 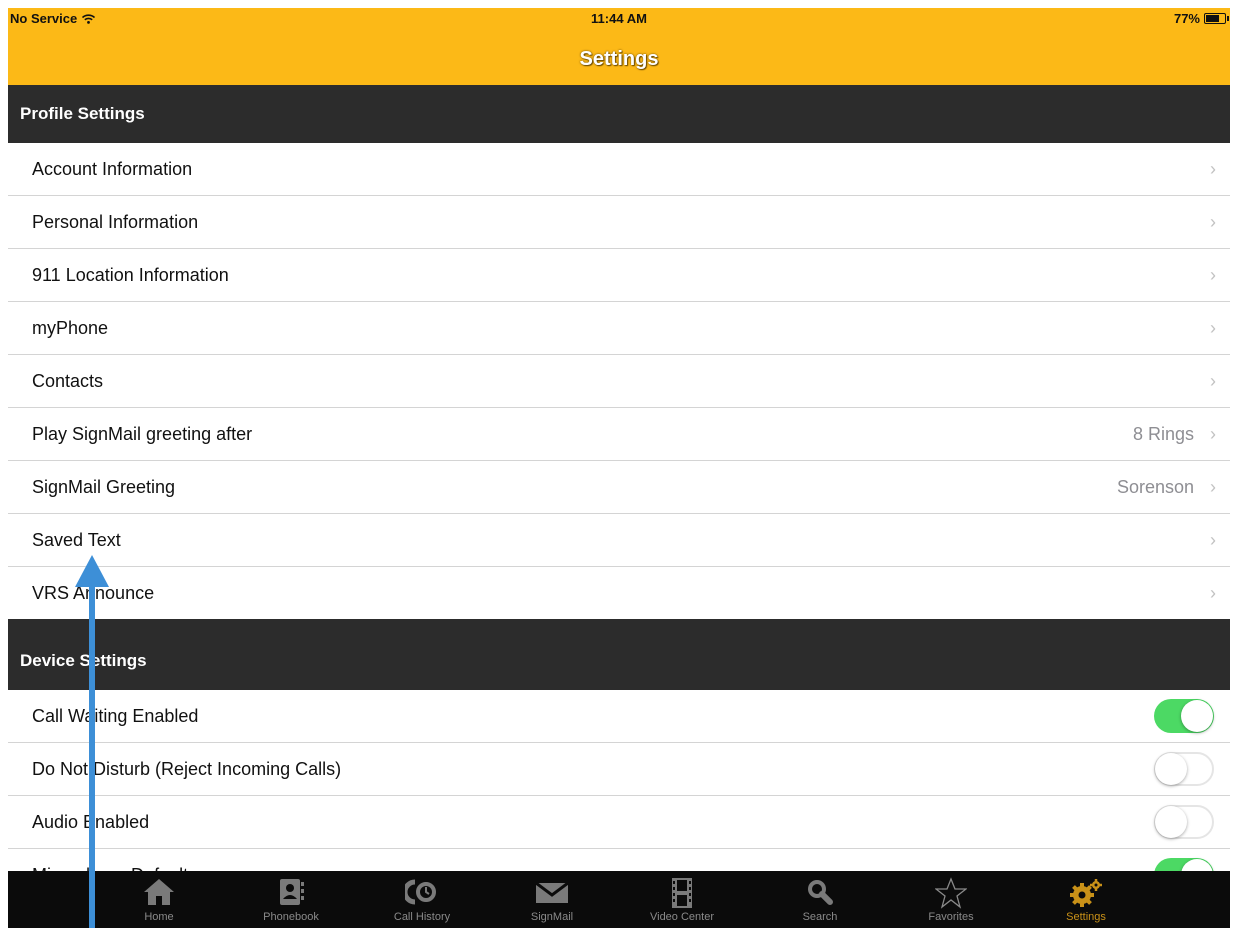 I want to click on myphone-row: myPhone ›, so click(x=619, y=328).